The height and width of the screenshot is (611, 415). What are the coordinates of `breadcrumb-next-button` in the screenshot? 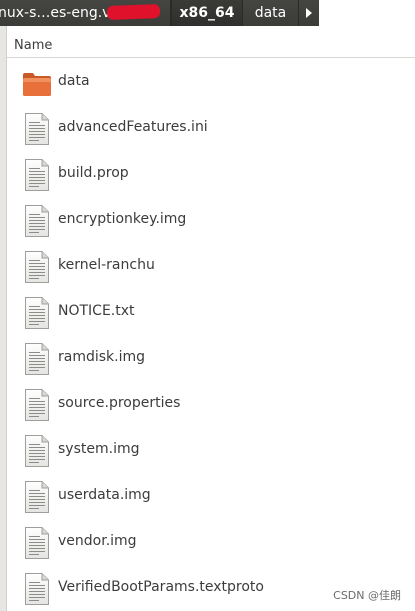 It's located at (309, 13).